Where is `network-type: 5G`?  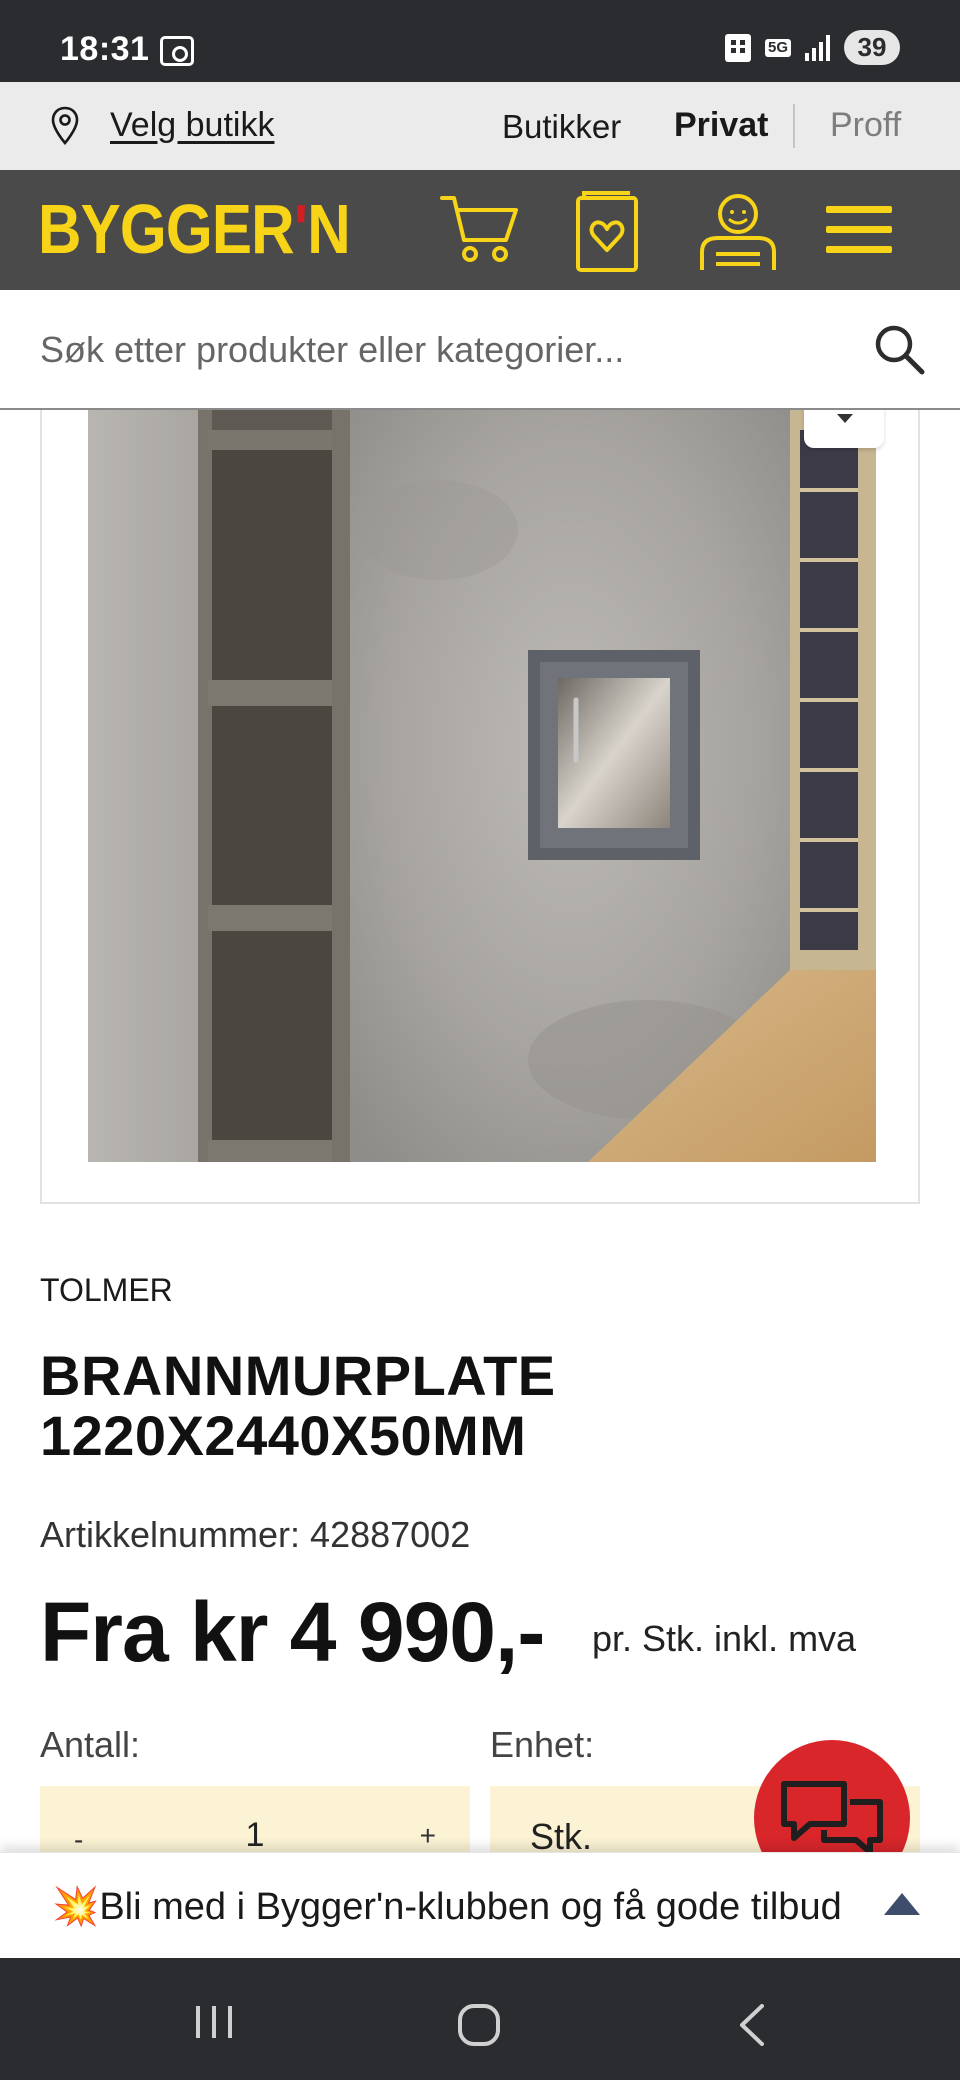
network-type: 5G is located at coordinates (777, 47).